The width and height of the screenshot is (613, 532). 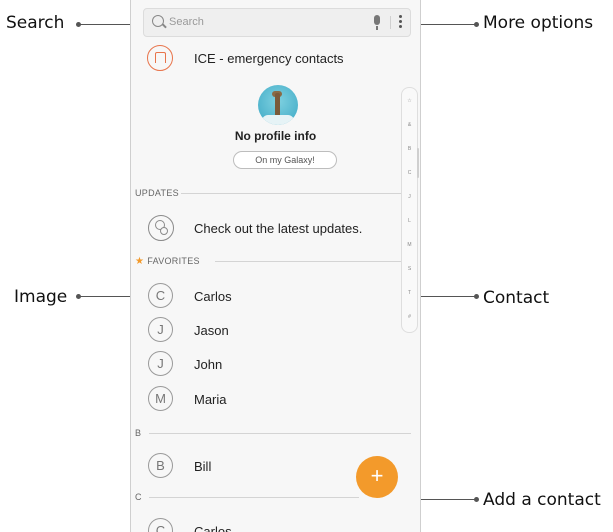 What do you see at coordinates (409, 269) in the screenshot?
I see `index-letter: S` at bounding box center [409, 269].